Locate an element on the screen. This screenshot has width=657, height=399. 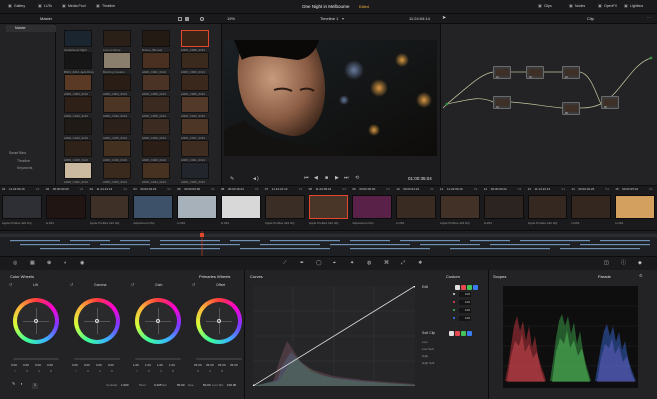
edit-swatch-white is located at coordinates (457, 287).